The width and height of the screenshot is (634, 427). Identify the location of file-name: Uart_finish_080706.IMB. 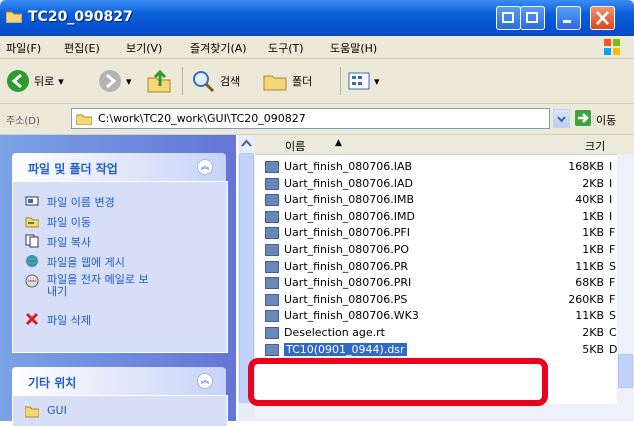
(349, 200).